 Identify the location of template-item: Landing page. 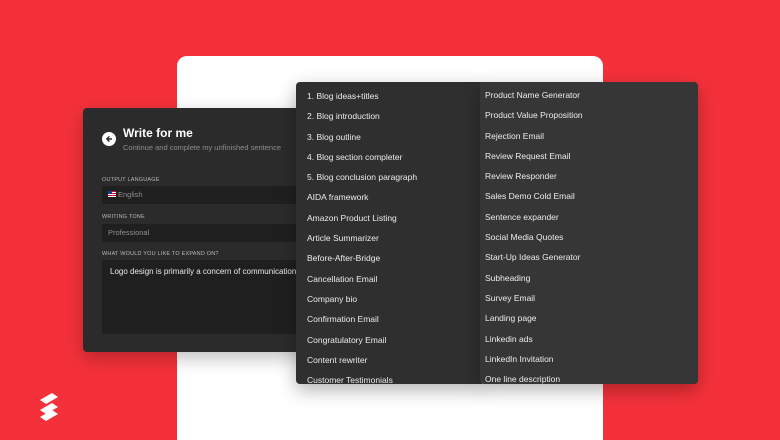
(534, 318).